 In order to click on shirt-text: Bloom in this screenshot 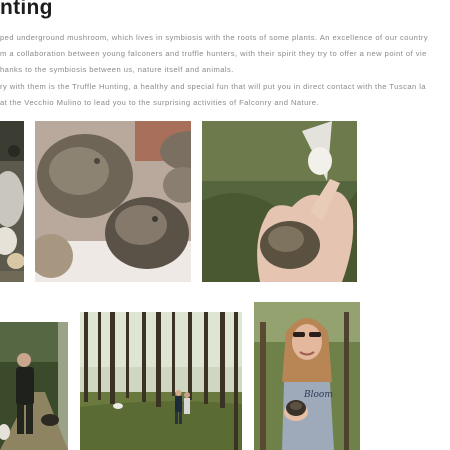, I will do `click(318, 395)`.